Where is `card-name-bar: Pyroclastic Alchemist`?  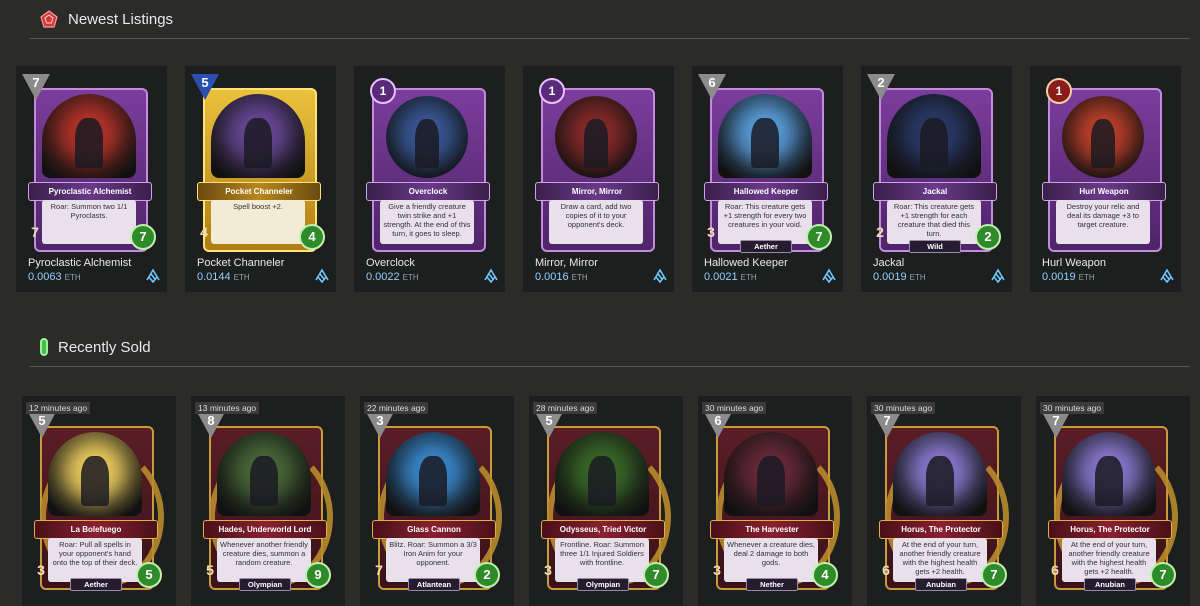
card-name-bar: Pyroclastic Alchemist is located at coordinates (90, 191).